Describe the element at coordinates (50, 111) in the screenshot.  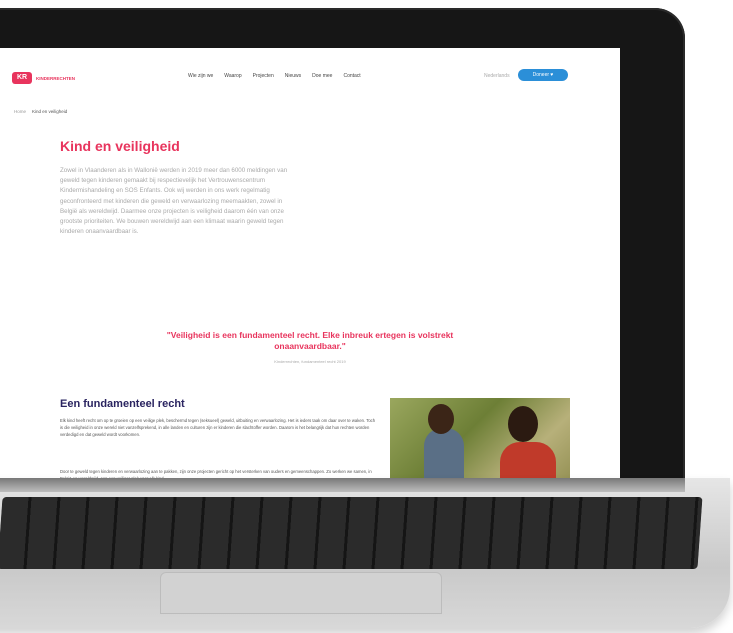
I see `breadcrumb-current: Kind en veiligheid` at that location.